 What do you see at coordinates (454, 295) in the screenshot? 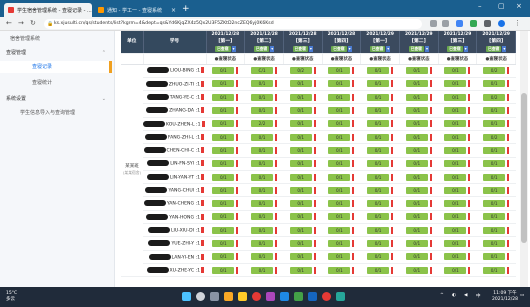
I see `network-icon: ◐` at bounding box center [454, 295].